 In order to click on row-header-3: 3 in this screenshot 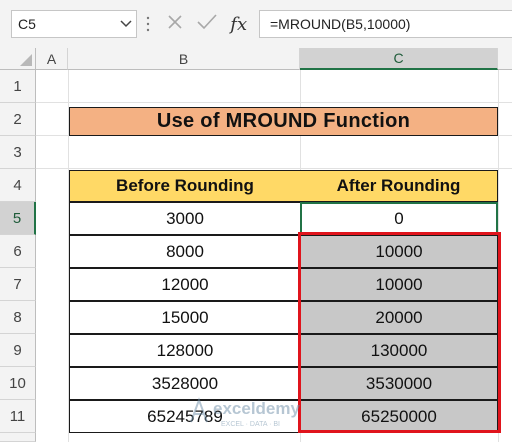, I will do `click(18, 152)`.